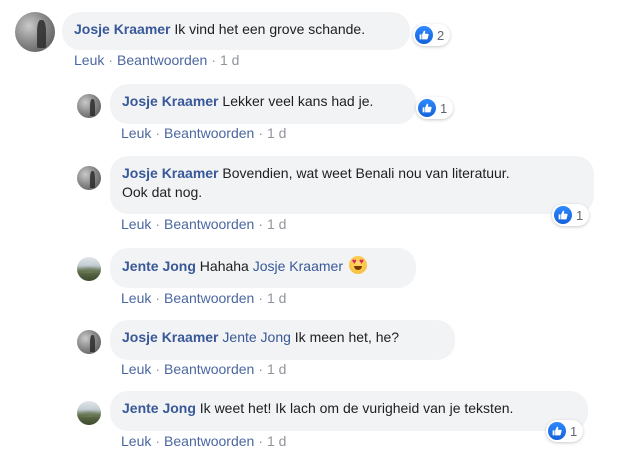 The image size is (640, 464). I want to click on comment-actions: Leuk · Beantwoorden · 1 d, so click(156, 60).